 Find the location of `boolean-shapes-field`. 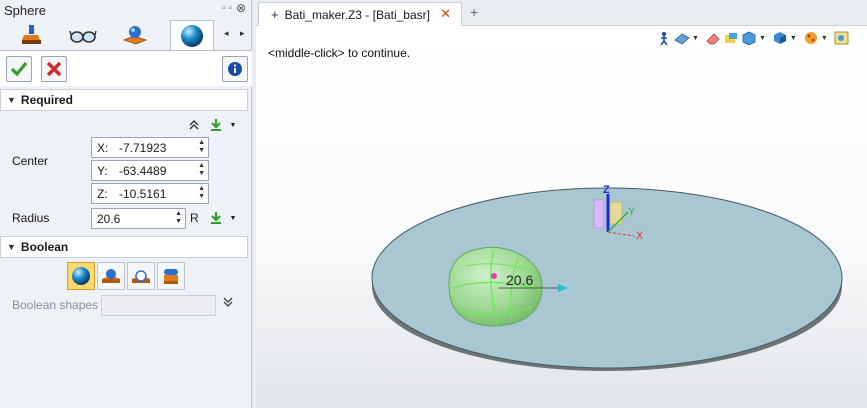

boolean-shapes-field is located at coordinates (158, 305).